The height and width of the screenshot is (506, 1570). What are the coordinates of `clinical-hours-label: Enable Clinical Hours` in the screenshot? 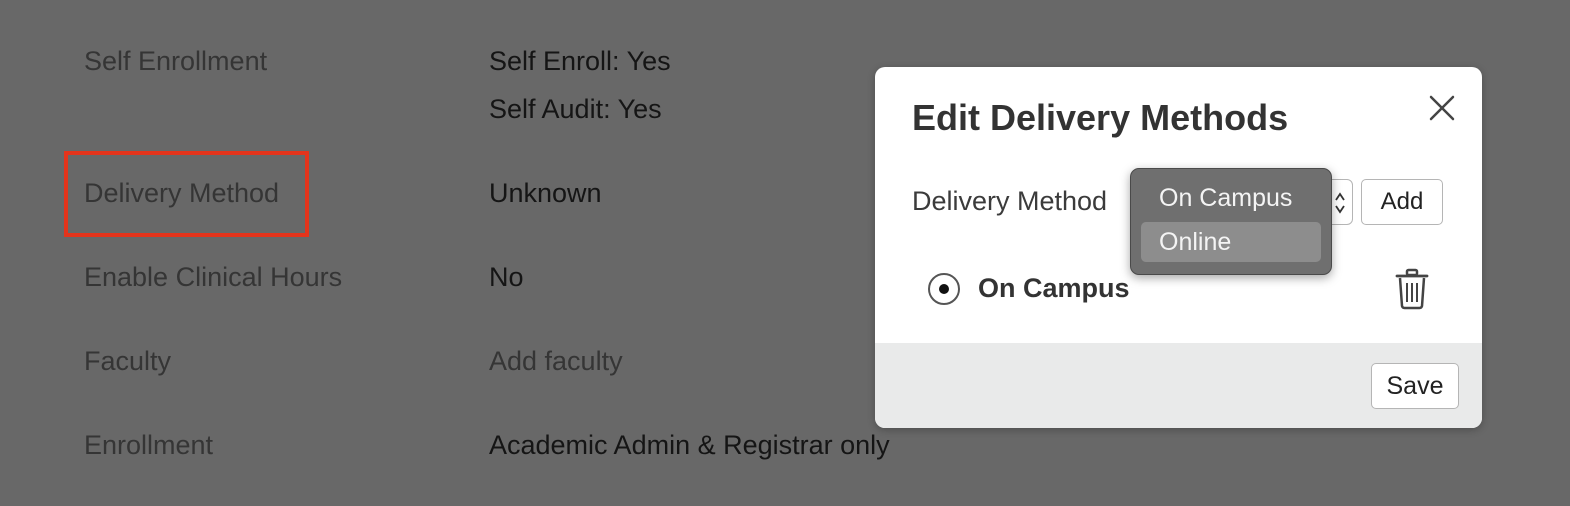 It's located at (213, 277).